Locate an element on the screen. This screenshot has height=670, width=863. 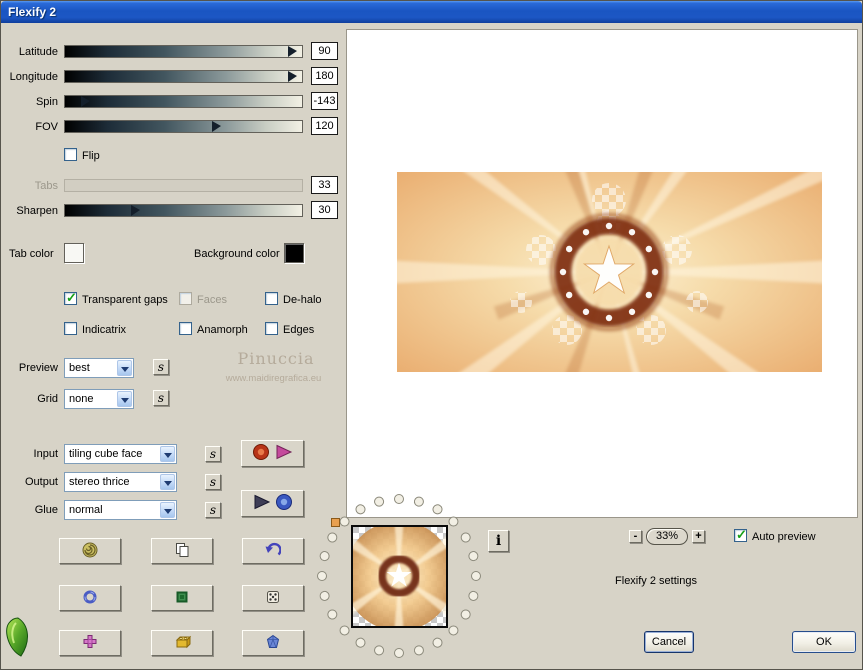
longitude-value-field: 180 is located at coordinates (324, 76).